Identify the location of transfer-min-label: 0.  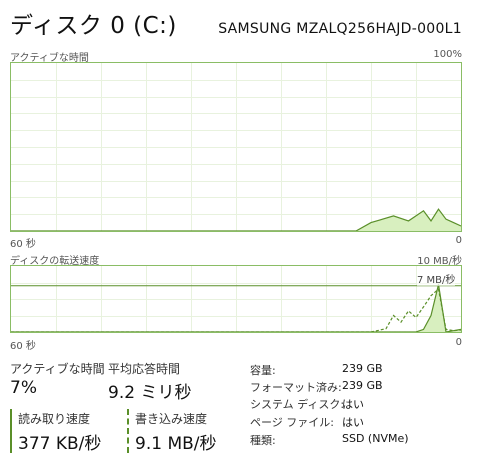
(458, 342).